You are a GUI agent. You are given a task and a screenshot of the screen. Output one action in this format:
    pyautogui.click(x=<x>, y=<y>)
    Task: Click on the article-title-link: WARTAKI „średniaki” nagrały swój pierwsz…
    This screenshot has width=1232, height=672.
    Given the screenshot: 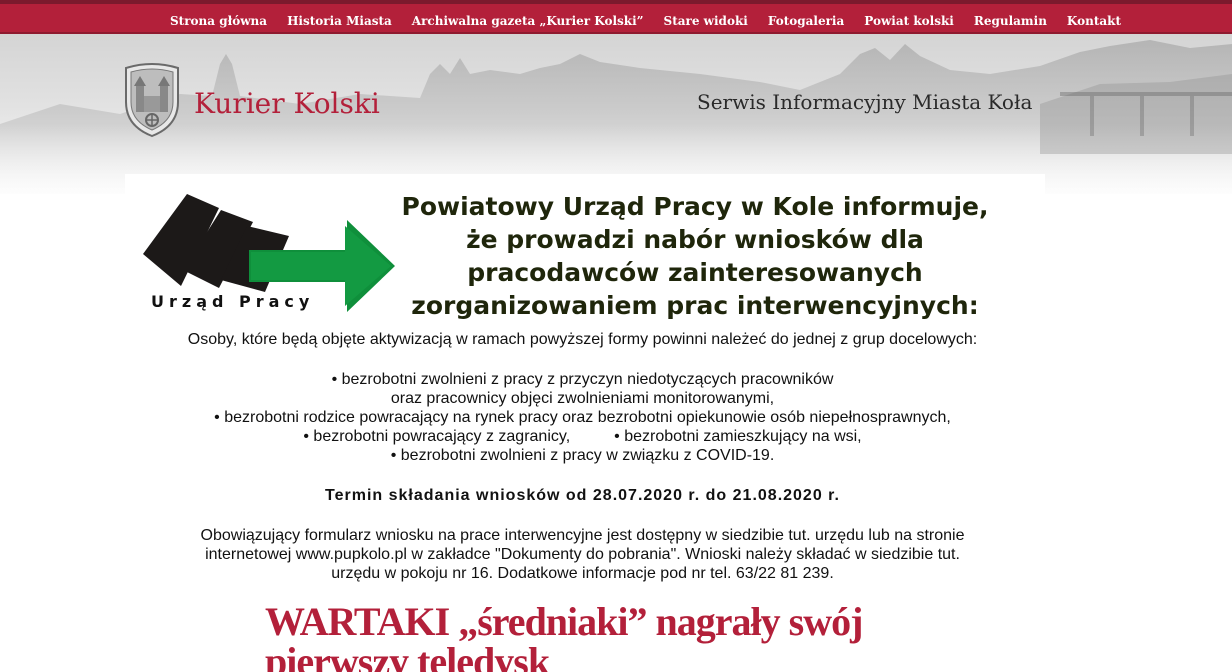 What is the action you would take?
    pyautogui.click(x=575, y=637)
    